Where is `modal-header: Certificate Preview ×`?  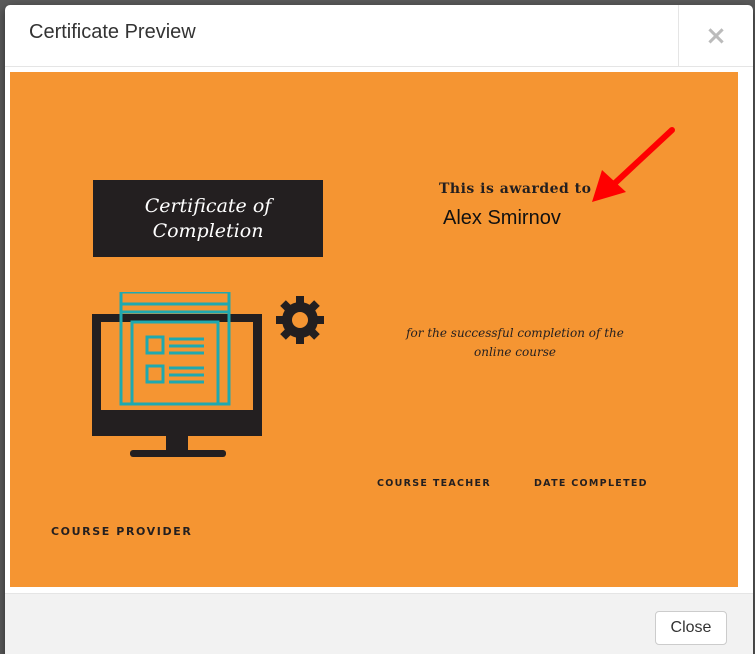
modal-header: Certificate Preview × is located at coordinates (379, 36).